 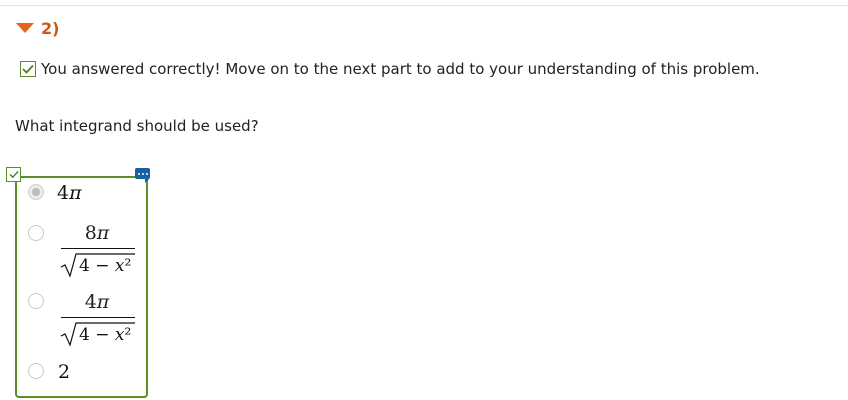 What do you see at coordinates (424, 5) in the screenshot?
I see `top-divider` at bounding box center [424, 5].